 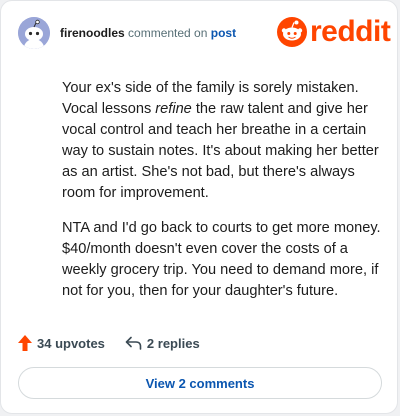 I want to click on action-text: commented on, so click(x=168, y=33).